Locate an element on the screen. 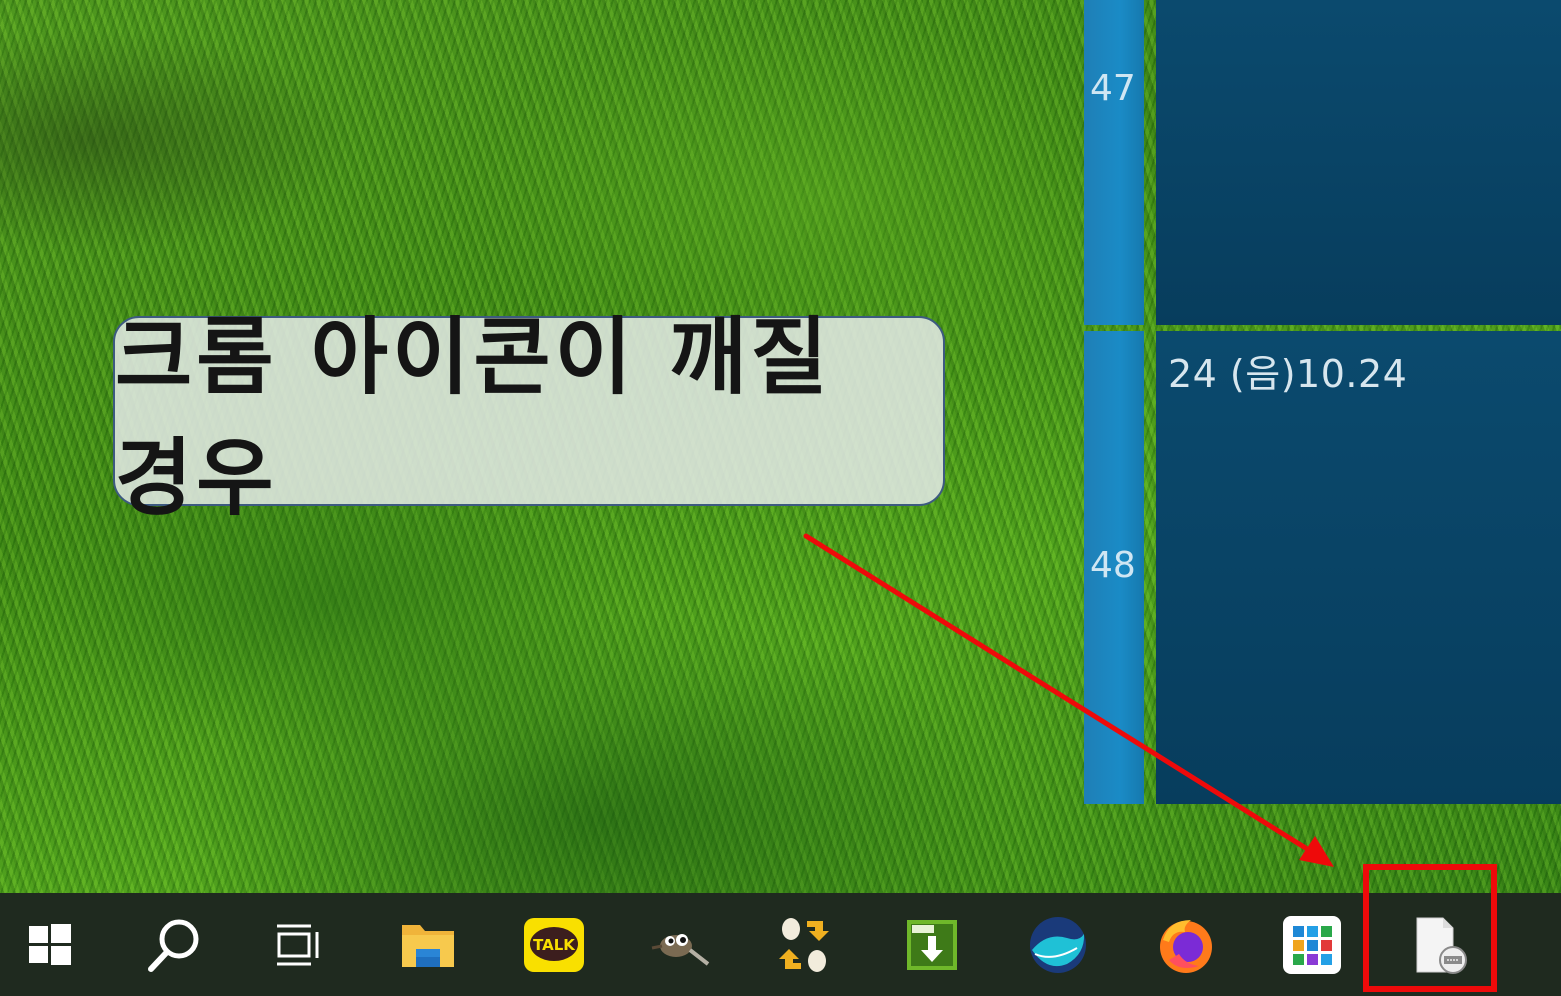 The image size is (1561, 996). highlight-box is located at coordinates (1430, 928).